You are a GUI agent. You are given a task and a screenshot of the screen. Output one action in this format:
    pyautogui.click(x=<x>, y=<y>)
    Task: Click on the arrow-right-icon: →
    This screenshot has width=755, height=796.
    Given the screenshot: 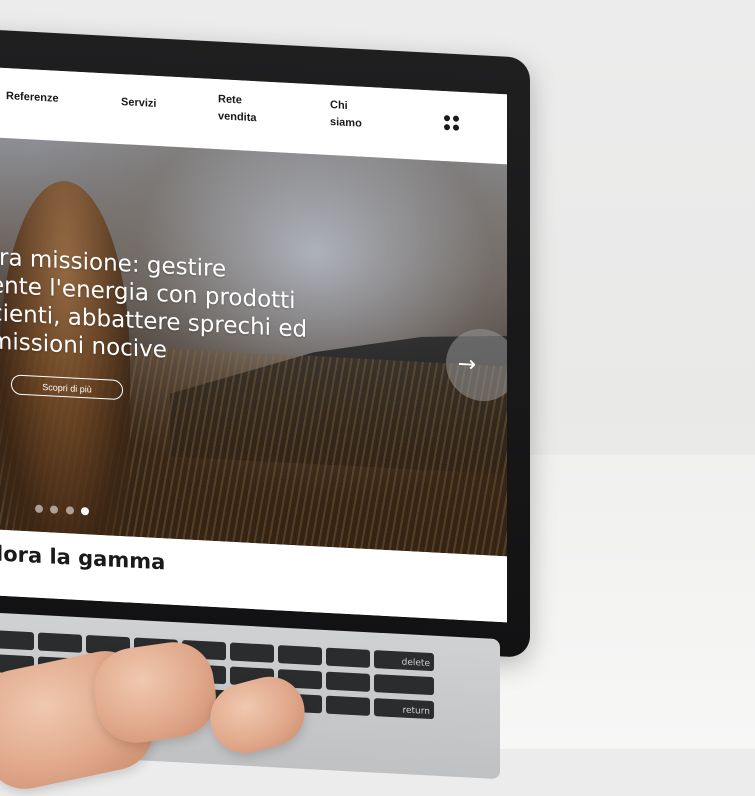 What is the action you would take?
    pyautogui.click(x=467, y=364)
    